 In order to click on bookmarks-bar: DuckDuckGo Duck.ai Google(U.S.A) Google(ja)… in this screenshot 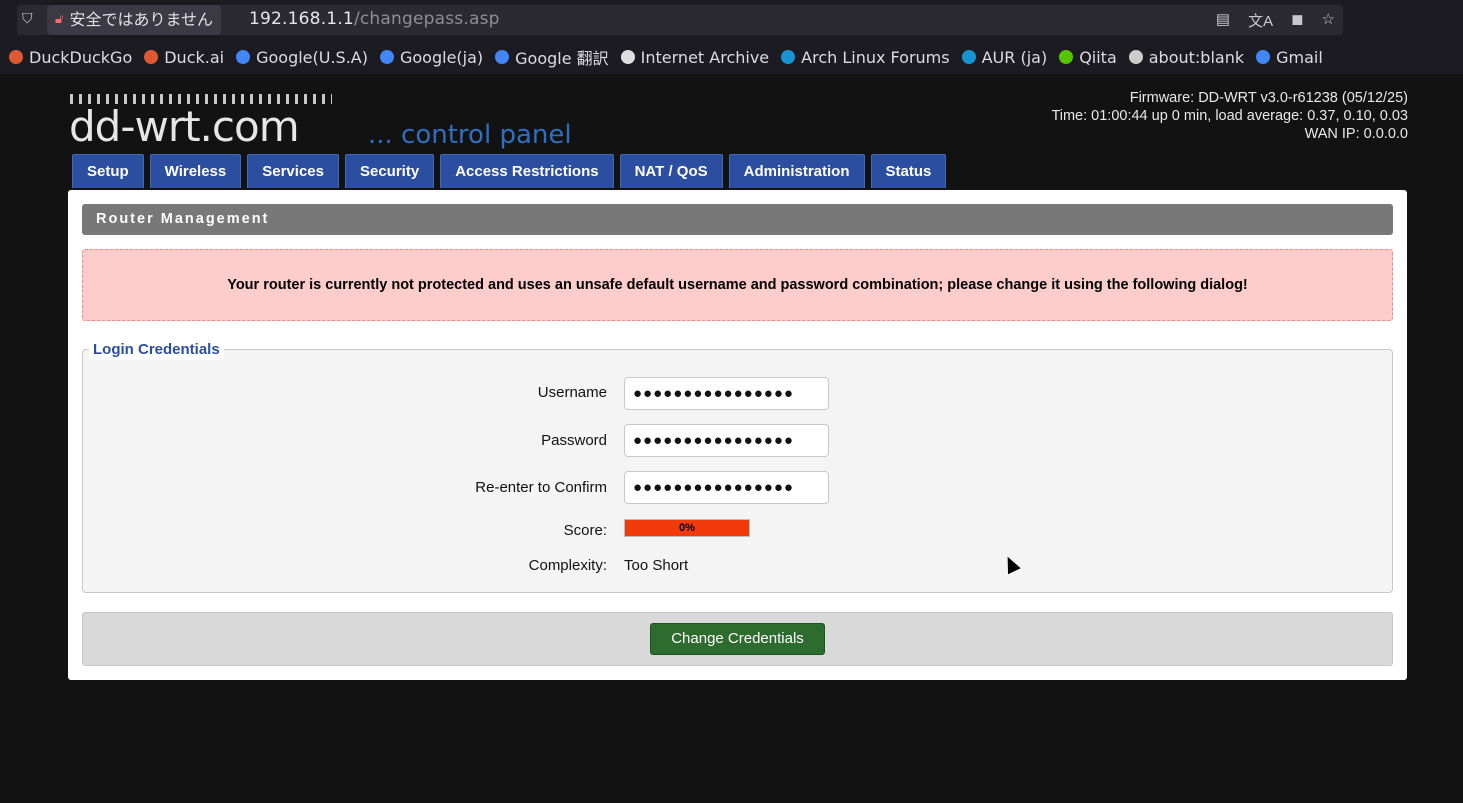, I will do `click(731, 57)`.